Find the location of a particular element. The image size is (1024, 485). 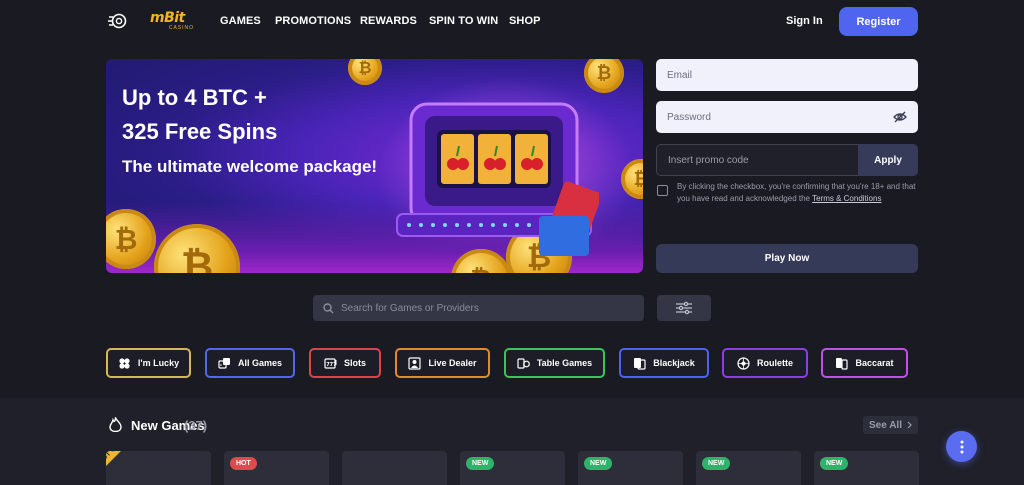

promo-code-field: Insert promo code is located at coordinates (757, 160).